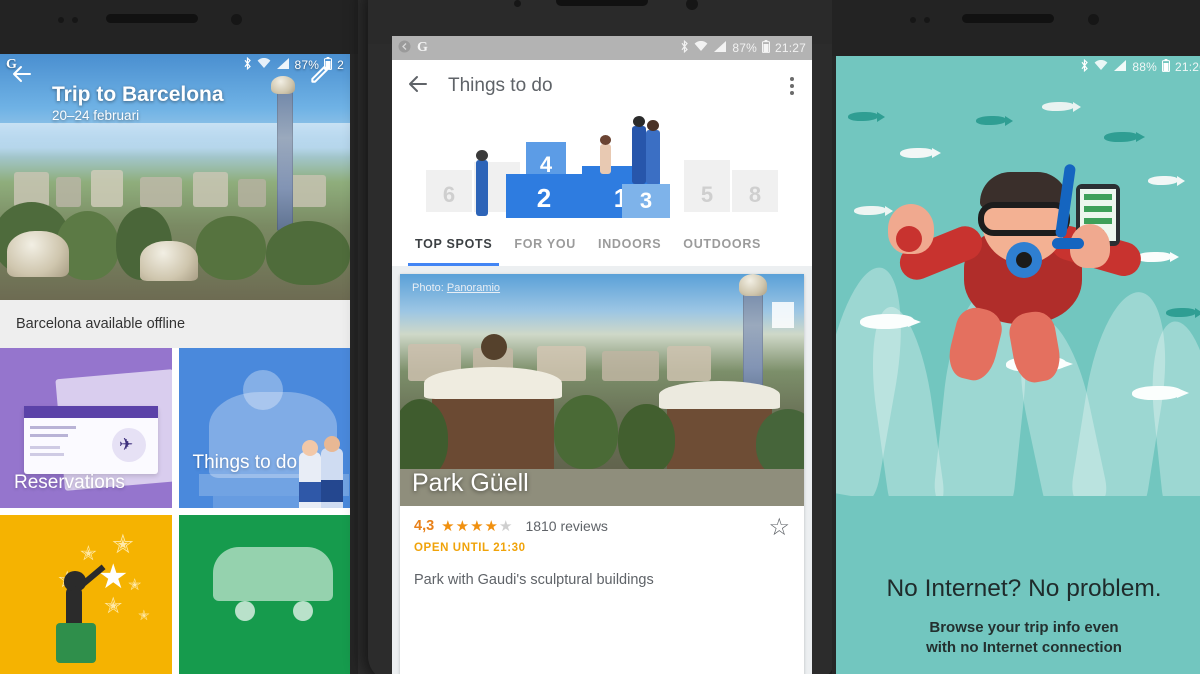  What do you see at coordinates (602, 48) in the screenshot?
I see `middle-status-bar: G 87% 21:27` at bounding box center [602, 48].